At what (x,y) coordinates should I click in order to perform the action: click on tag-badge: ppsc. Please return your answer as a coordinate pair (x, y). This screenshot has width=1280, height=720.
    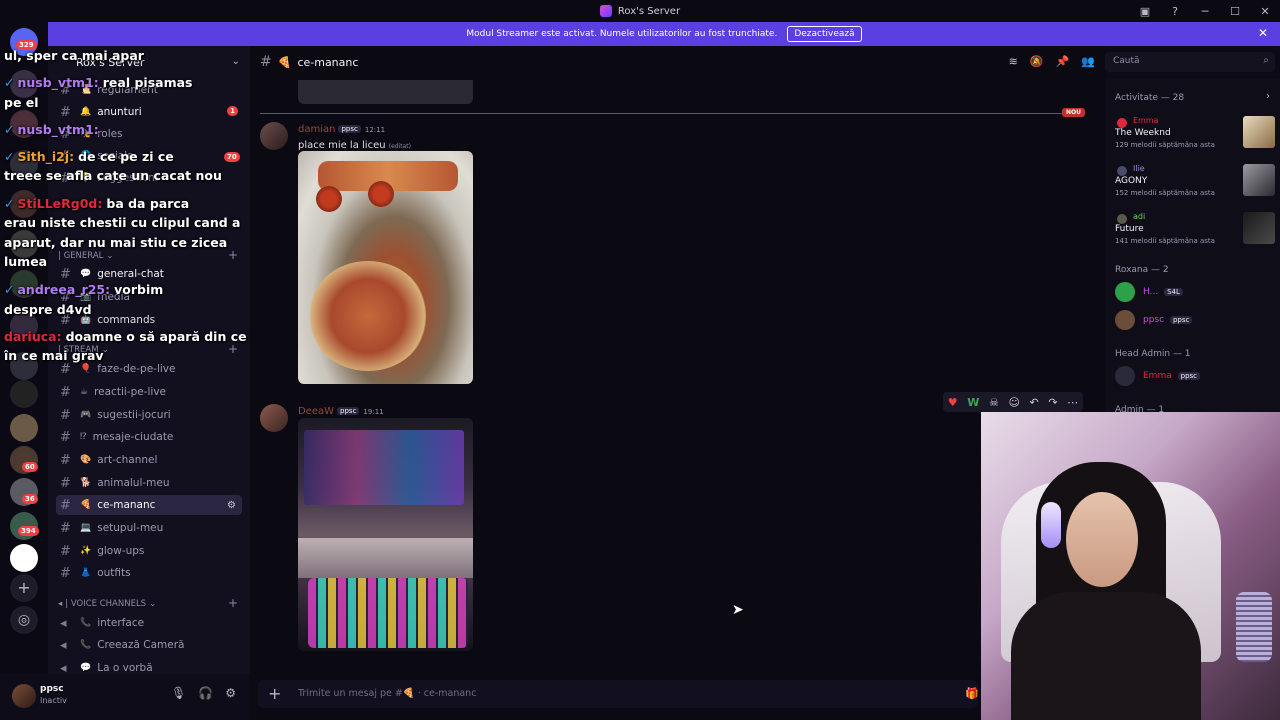
    Looking at the image, I should click on (348, 411).